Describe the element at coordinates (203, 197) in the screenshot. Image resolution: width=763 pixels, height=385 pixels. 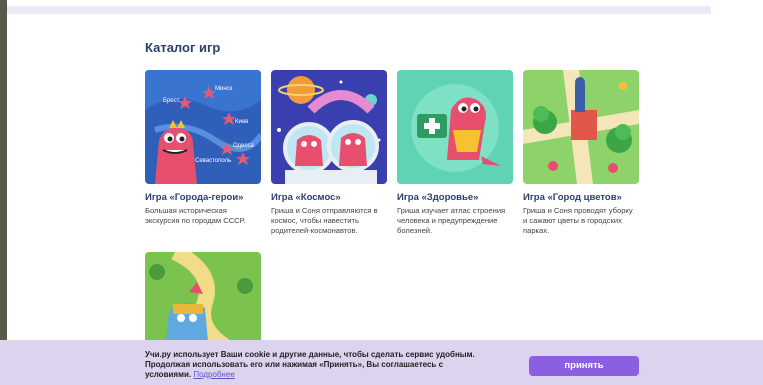
I see `game-title: Игра «Города-герои»` at that location.